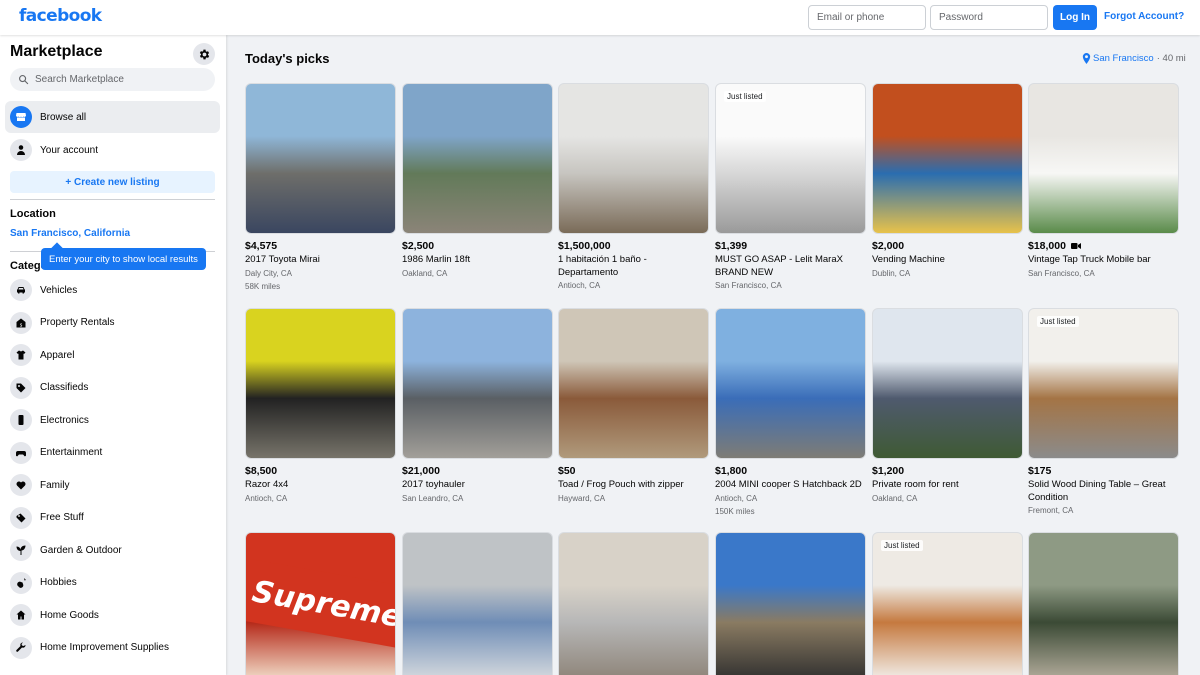 The width and height of the screenshot is (1200, 675). What do you see at coordinates (21, 420) in the screenshot?
I see `phone-icon` at bounding box center [21, 420].